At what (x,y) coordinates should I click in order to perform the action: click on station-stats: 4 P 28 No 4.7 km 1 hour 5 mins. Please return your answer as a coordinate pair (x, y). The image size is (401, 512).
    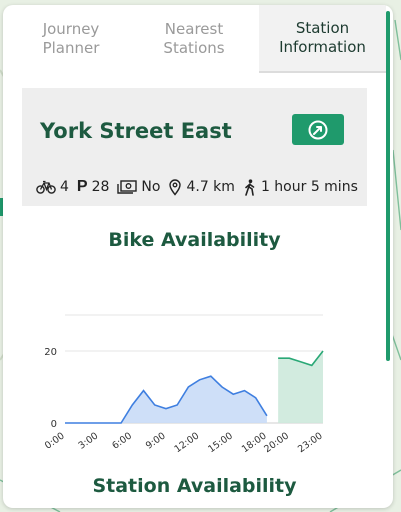
    Looking at the image, I should click on (201, 187).